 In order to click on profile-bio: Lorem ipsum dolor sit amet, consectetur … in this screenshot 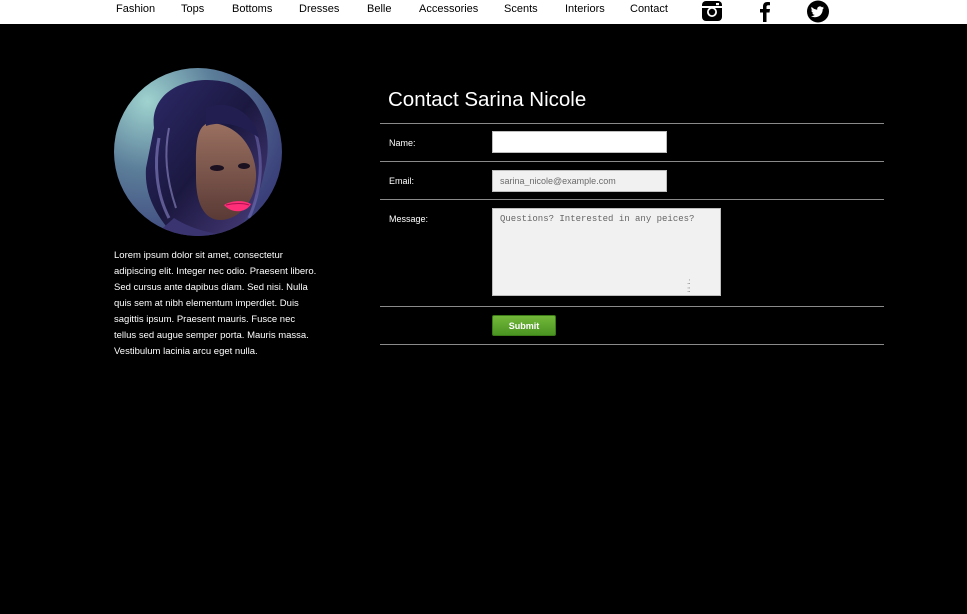, I will do `click(215, 303)`.